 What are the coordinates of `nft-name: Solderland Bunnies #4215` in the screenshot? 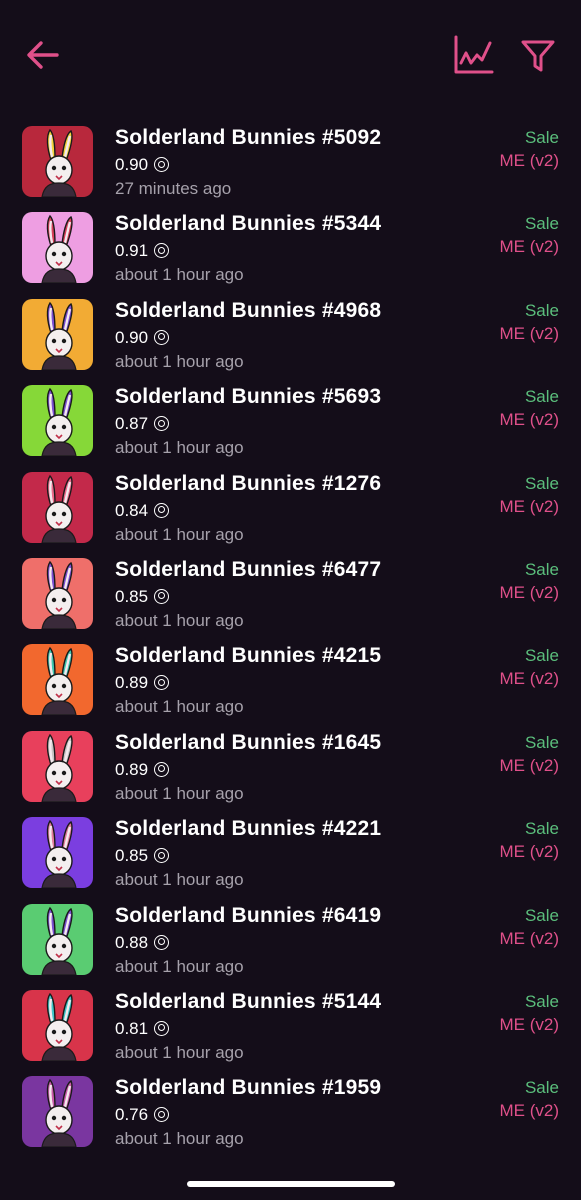 It's located at (248, 656).